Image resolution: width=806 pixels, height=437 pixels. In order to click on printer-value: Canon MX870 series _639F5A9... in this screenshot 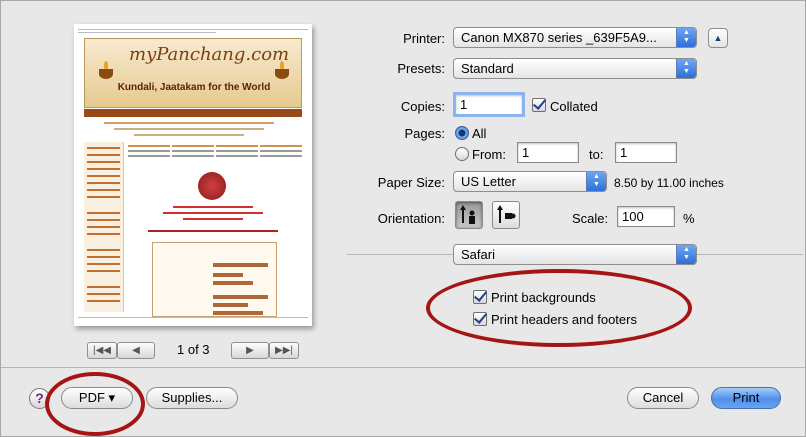, I will do `click(559, 37)`.